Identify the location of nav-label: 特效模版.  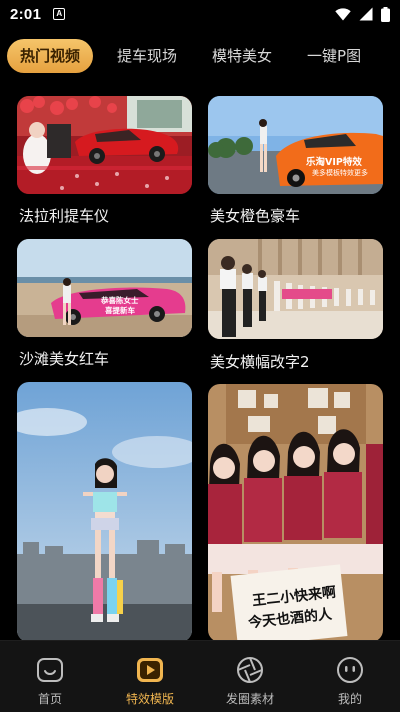
(149, 699).